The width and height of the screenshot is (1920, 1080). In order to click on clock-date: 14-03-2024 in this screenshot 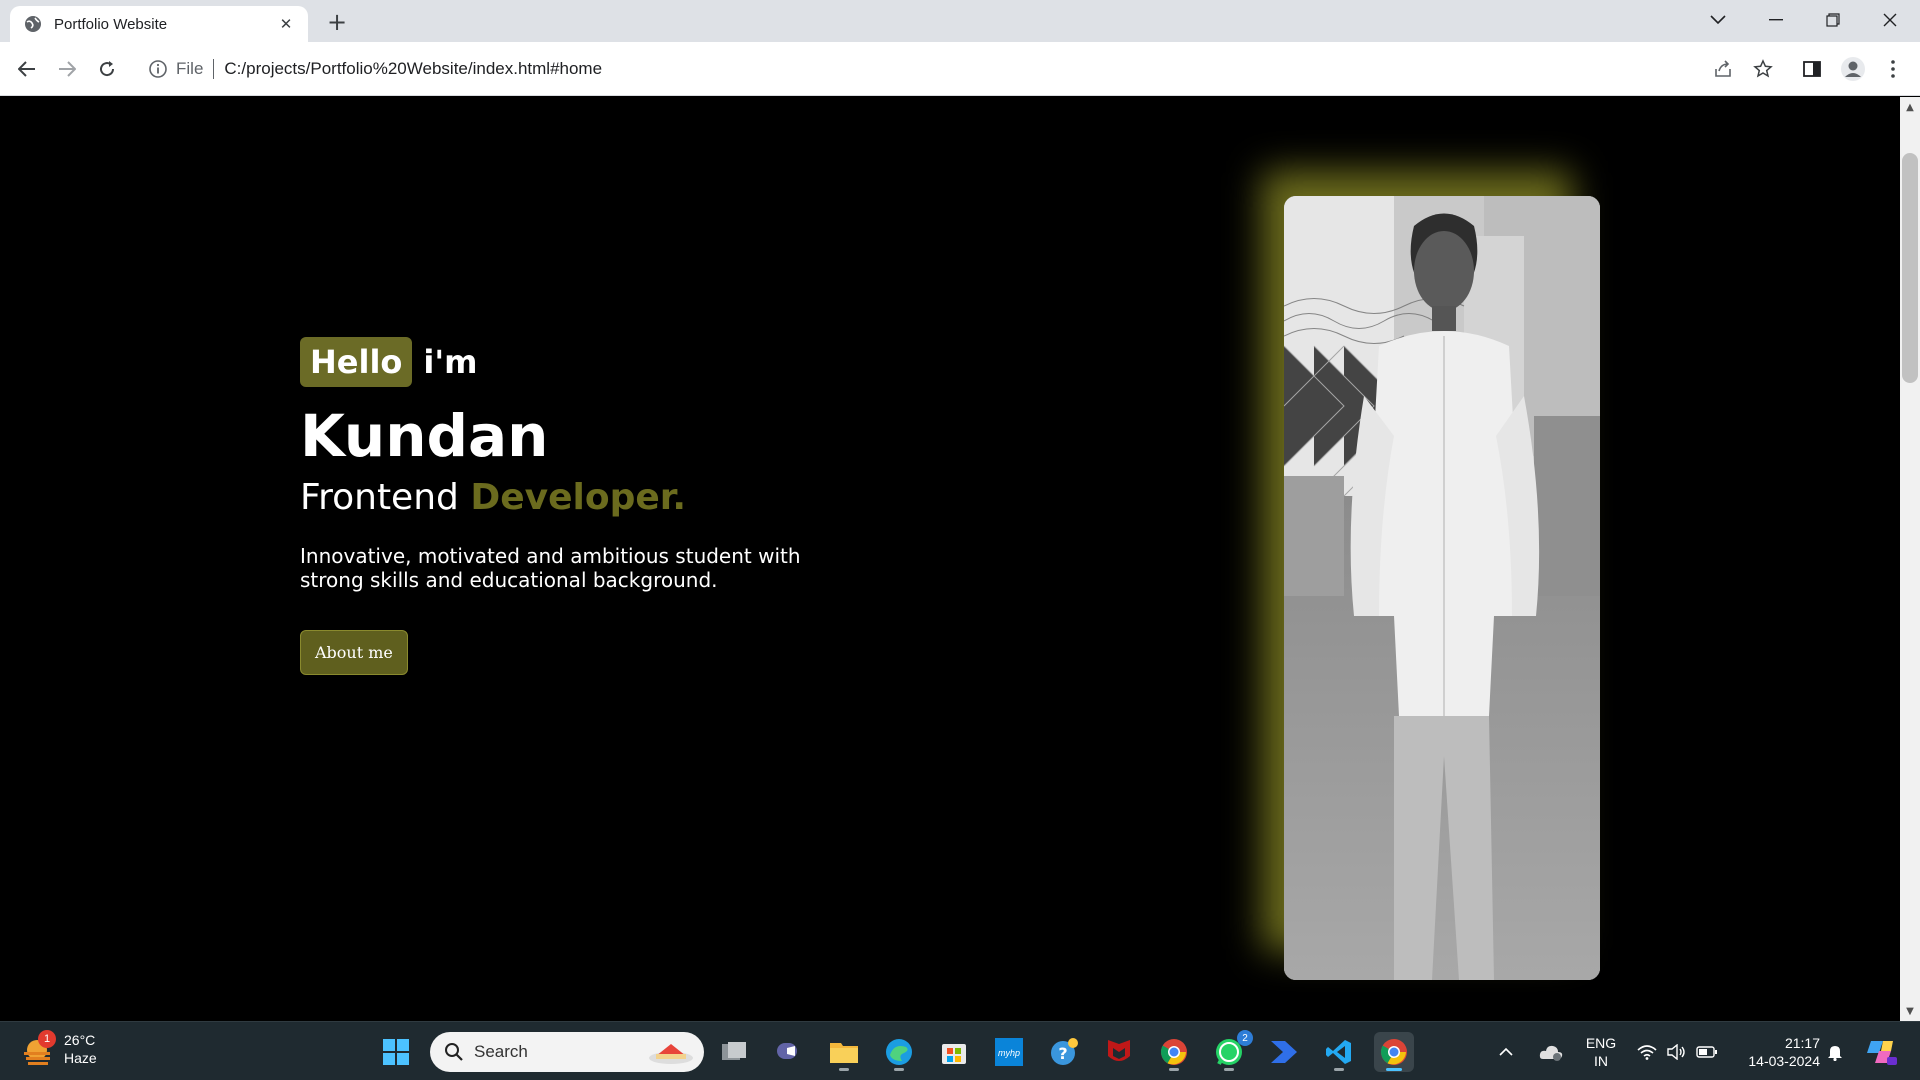, I will do `click(1784, 1061)`.